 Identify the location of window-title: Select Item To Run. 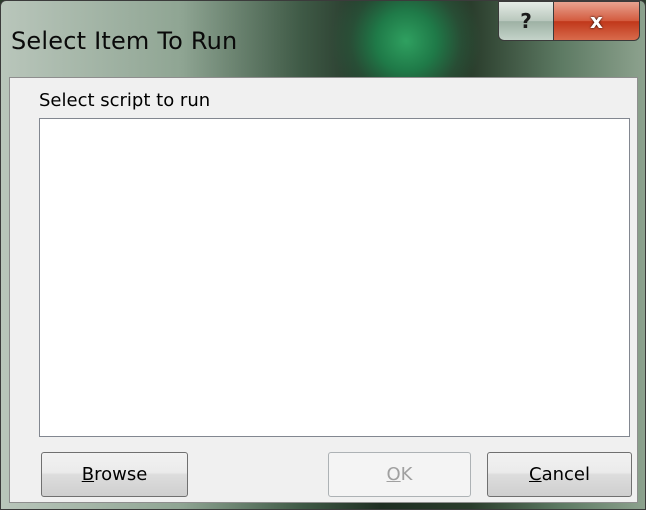
(124, 41).